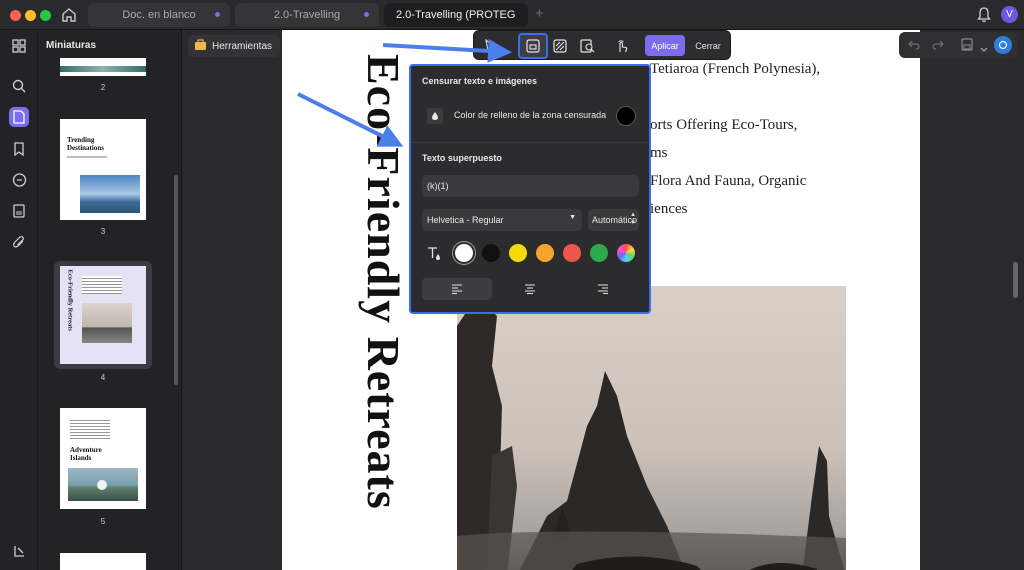 The width and height of the screenshot is (1024, 570). I want to click on tab-blank-doc: Doc. en blanco, so click(159, 15).